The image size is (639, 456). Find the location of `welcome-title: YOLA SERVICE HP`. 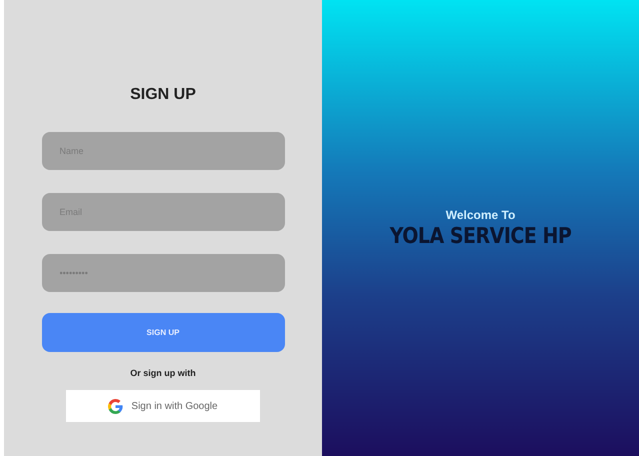

welcome-title: YOLA SERVICE HP is located at coordinates (481, 235).